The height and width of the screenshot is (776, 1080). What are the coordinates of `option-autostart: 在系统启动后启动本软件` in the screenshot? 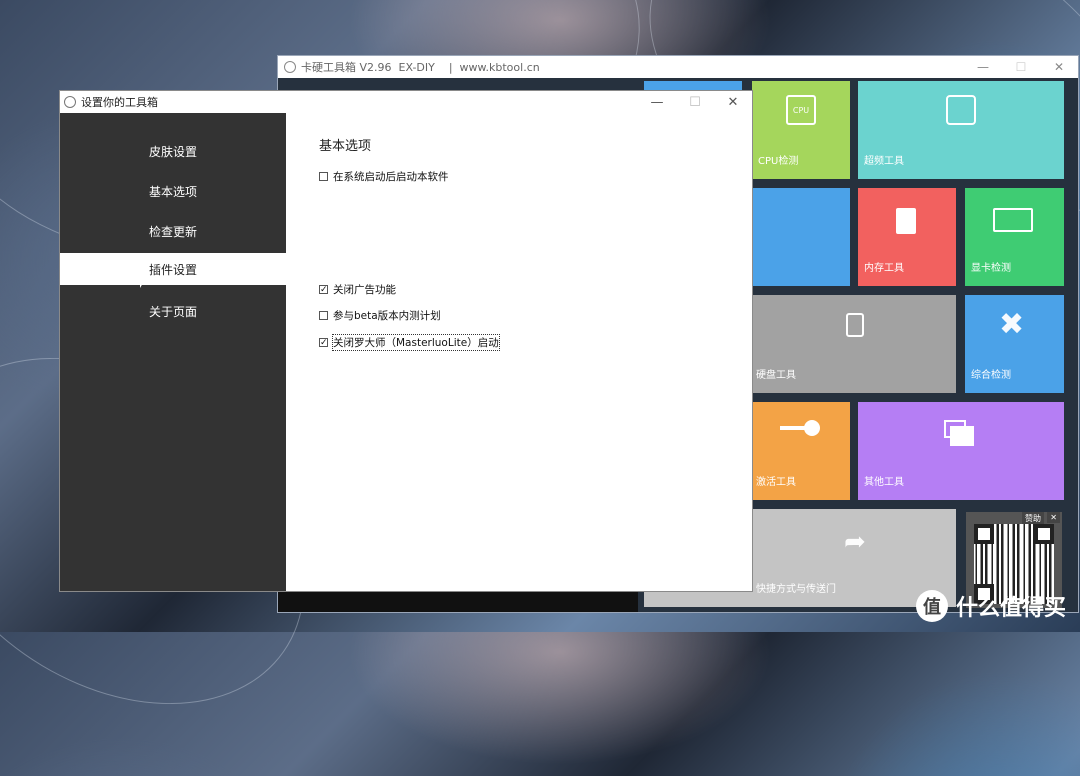 It's located at (384, 176).